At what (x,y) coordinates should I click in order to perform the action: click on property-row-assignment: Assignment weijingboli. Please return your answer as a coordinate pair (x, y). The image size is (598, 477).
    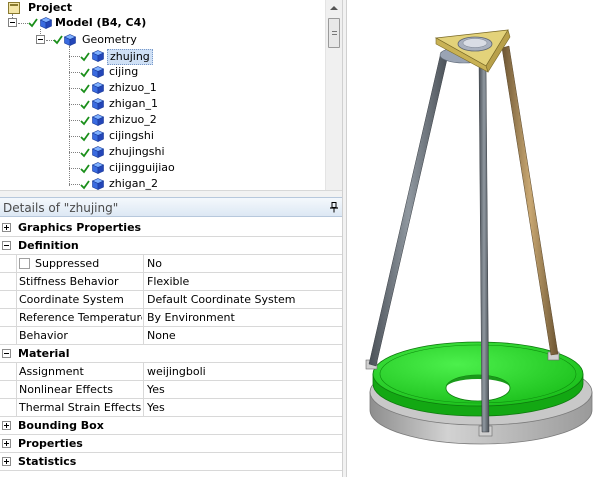
    Looking at the image, I should click on (171, 372).